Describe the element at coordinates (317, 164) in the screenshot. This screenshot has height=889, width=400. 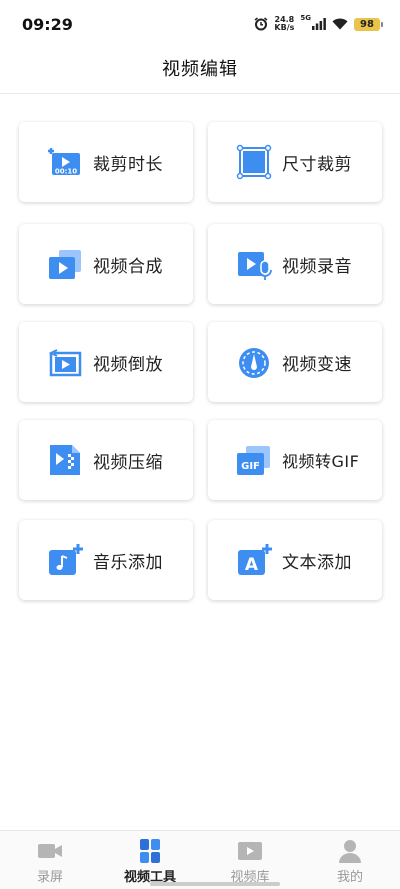
I see `tool-label: 尺寸裁剪` at that location.